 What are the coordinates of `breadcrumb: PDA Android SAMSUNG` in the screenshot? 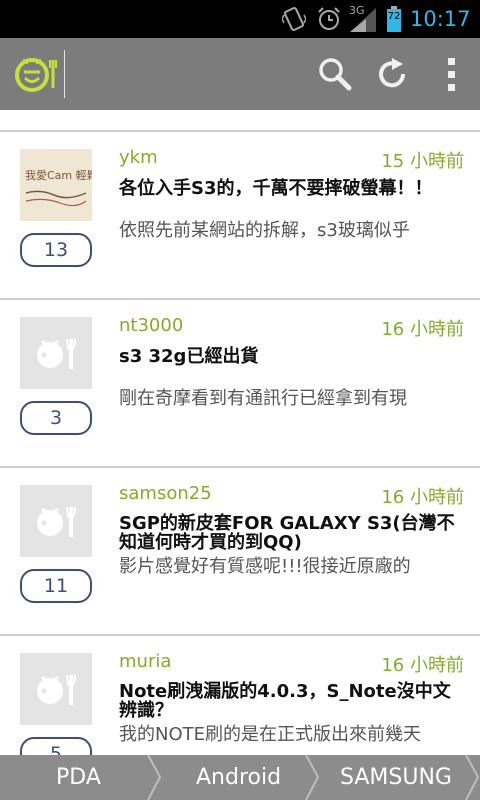 It's located at (240, 777).